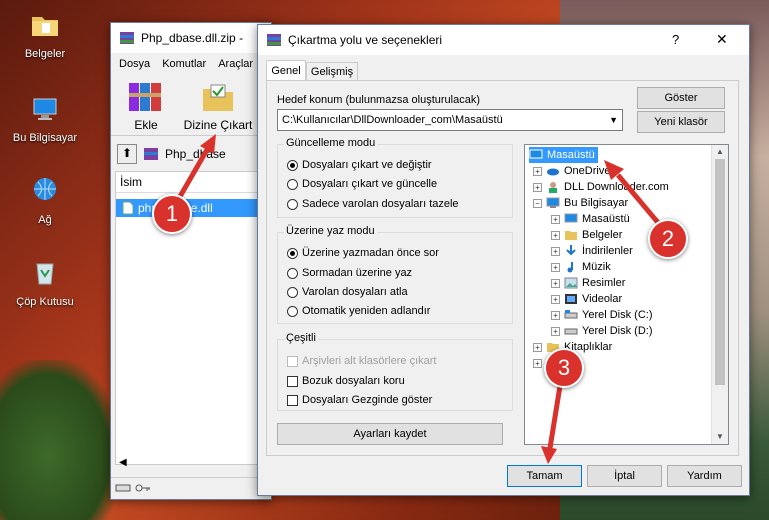 The width and height of the screenshot is (769, 520). Describe the element at coordinates (607, 251) in the screenshot. I see `tree-label: İndirilenler` at that location.